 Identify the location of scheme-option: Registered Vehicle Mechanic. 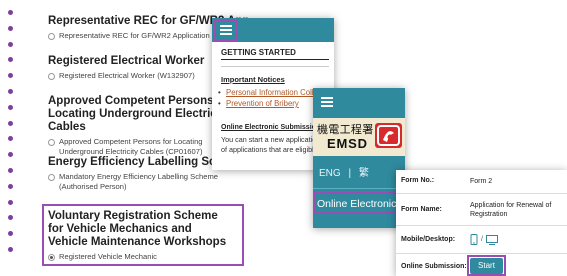
(146, 257).